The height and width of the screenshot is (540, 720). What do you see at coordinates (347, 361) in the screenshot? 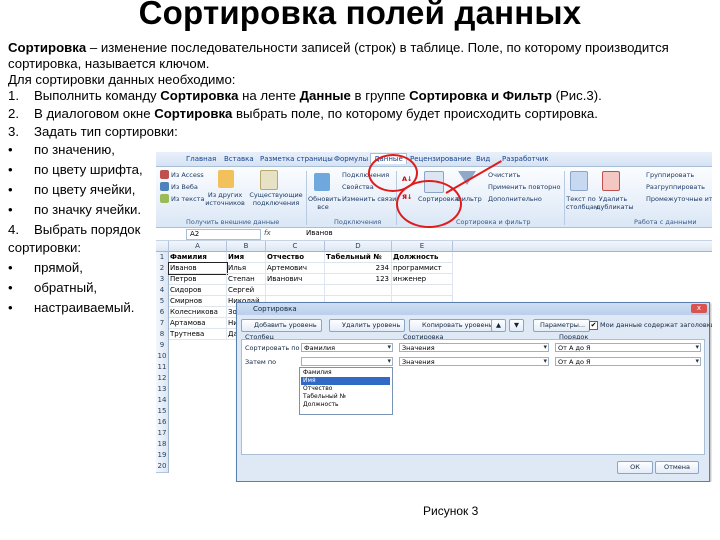
I see `then-by-column-select` at bounding box center [347, 361].